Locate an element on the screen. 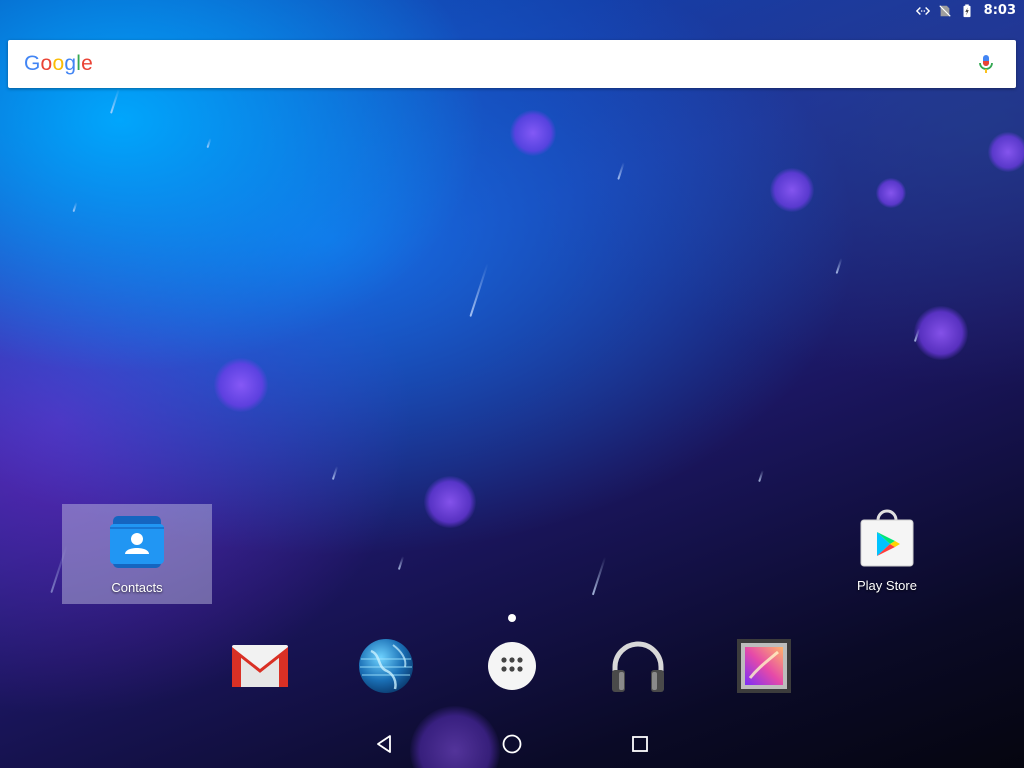  mic-icon is located at coordinates (986, 64).